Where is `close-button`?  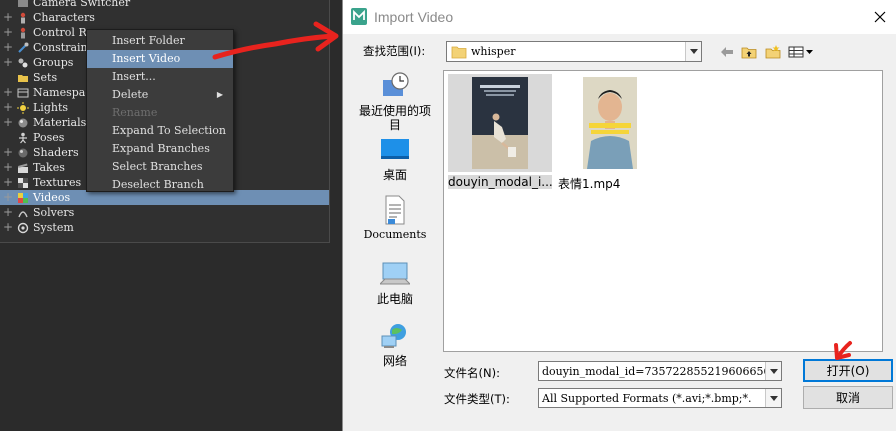 close-button is located at coordinates (880, 17).